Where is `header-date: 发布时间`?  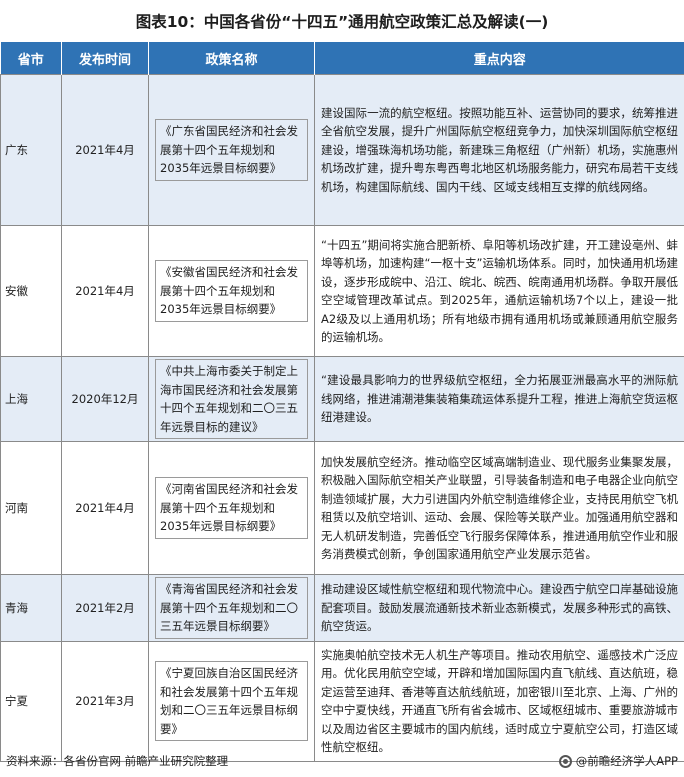 header-date: 发布时间 is located at coordinates (105, 58).